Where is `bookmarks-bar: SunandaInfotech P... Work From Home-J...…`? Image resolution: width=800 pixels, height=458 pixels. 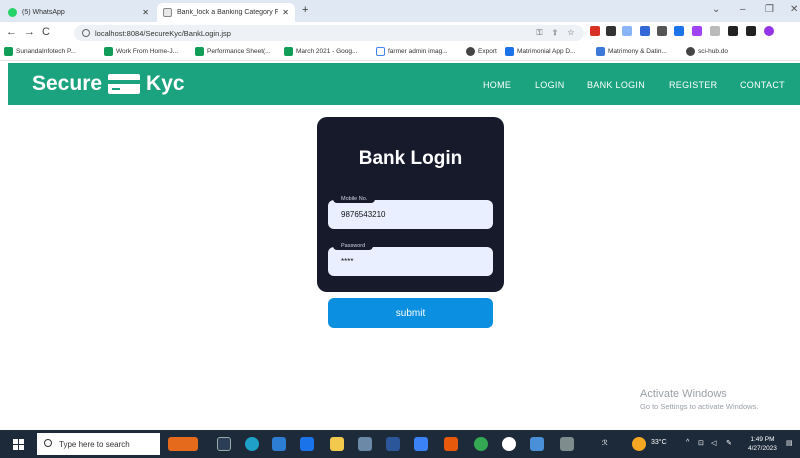
bookmarks-bar: SunandaInfotech P... Work From Home-J...… is located at coordinates (400, 52).